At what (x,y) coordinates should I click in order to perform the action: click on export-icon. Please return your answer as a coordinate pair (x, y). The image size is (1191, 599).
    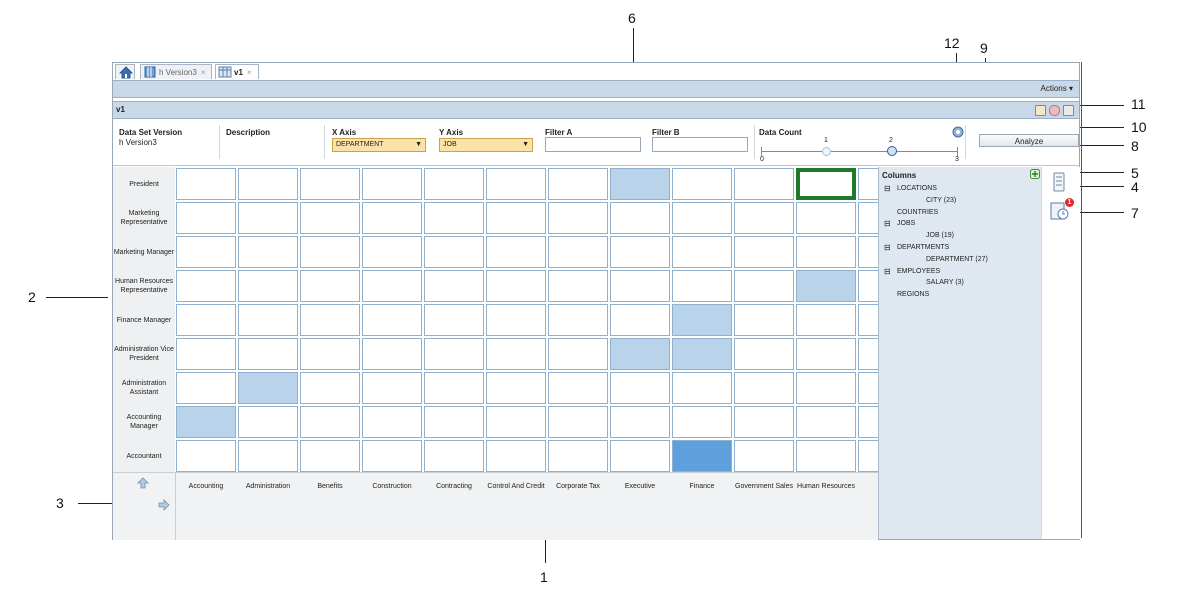
    Looking at the image, I should click on (1040, 110).